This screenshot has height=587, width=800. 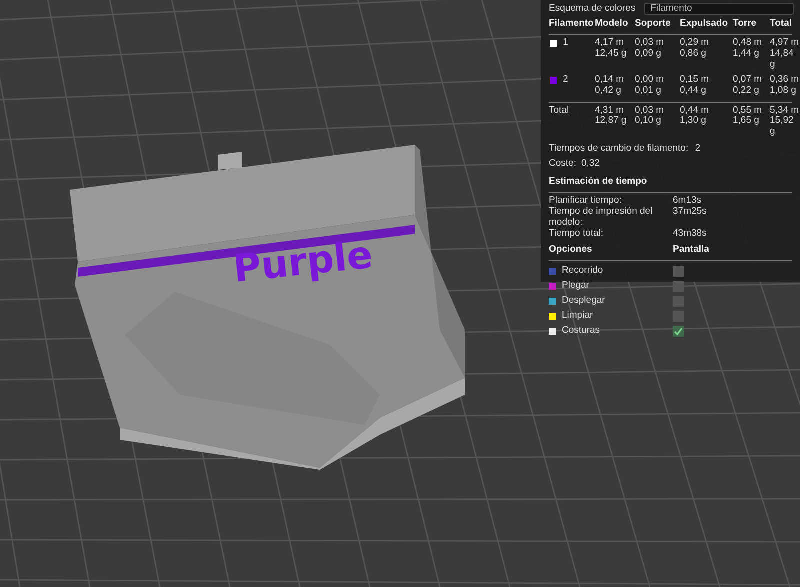 I want to click on filament-changes-label: Tiempos de cambio de filamento:, so click(x=619, y=148).